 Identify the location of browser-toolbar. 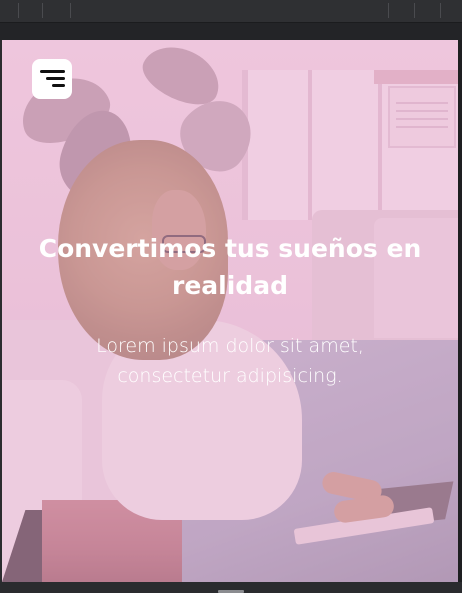
(231, 11).